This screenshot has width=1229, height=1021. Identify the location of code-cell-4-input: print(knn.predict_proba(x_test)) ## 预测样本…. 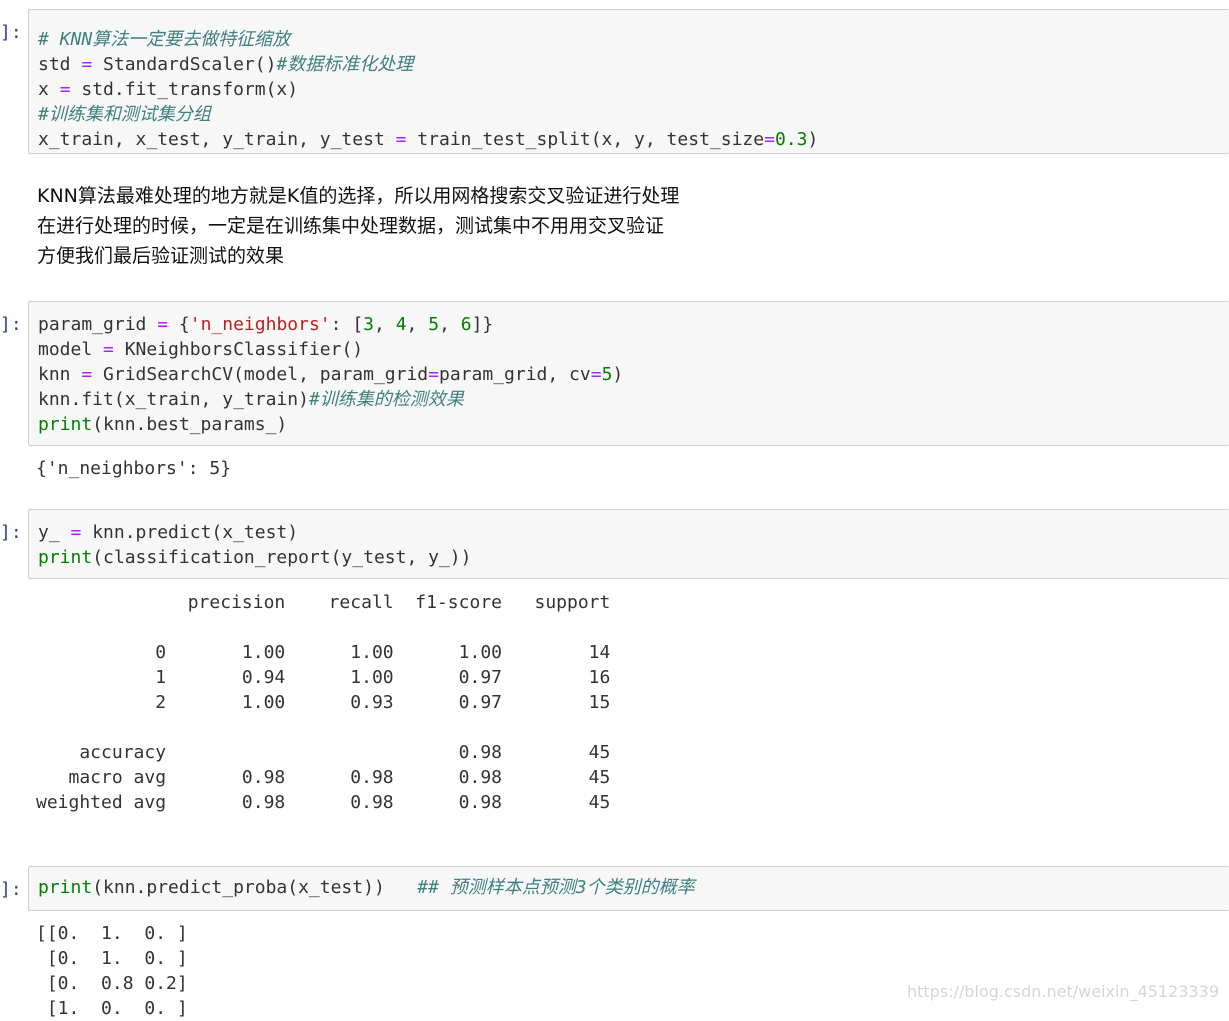
(628, 888).